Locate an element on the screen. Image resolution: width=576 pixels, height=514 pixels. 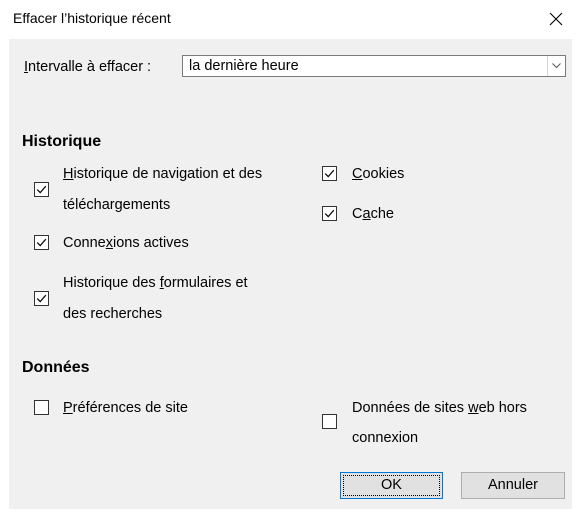
focus-ring is located at coordinates (391, 485).